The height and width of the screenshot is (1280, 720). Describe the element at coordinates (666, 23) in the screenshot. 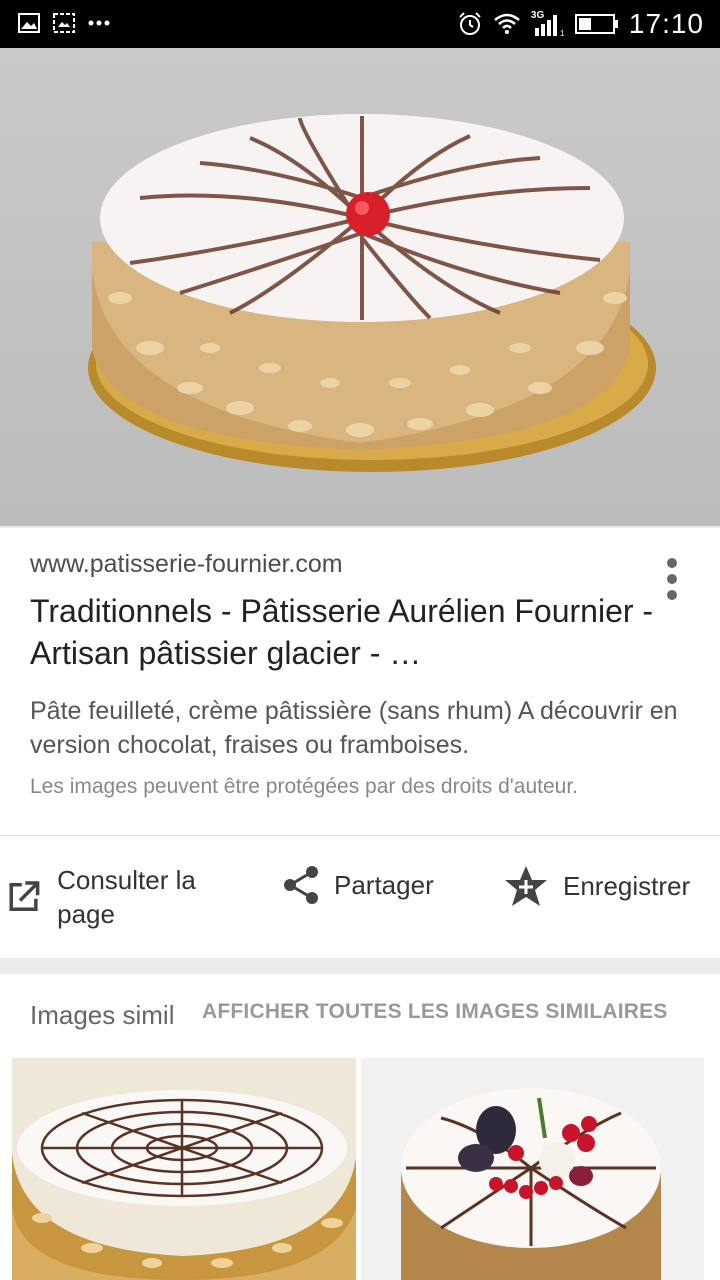

I see `clock: 17:10` at that location.